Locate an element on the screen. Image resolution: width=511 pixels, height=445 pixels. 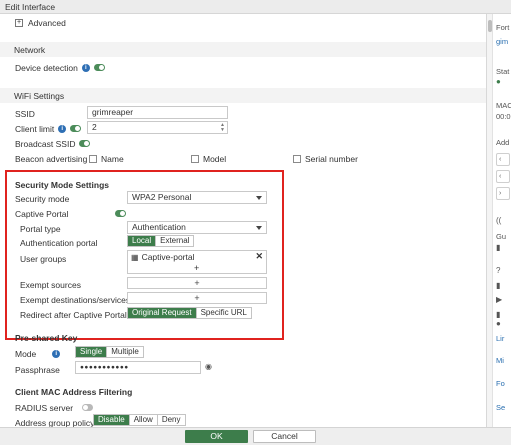
rp-link: Mi is located at coordinates (500, 360).